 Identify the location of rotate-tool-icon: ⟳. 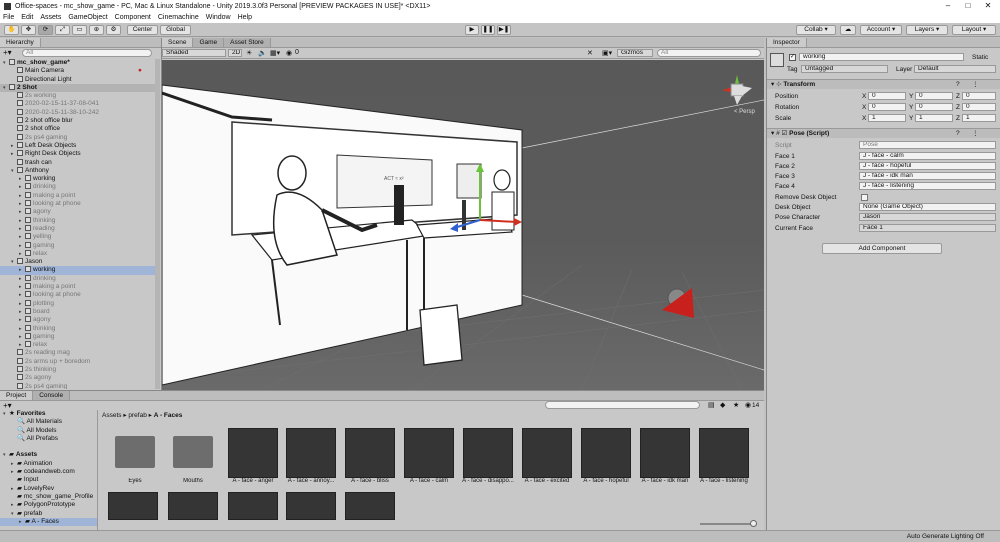
(45, 30).